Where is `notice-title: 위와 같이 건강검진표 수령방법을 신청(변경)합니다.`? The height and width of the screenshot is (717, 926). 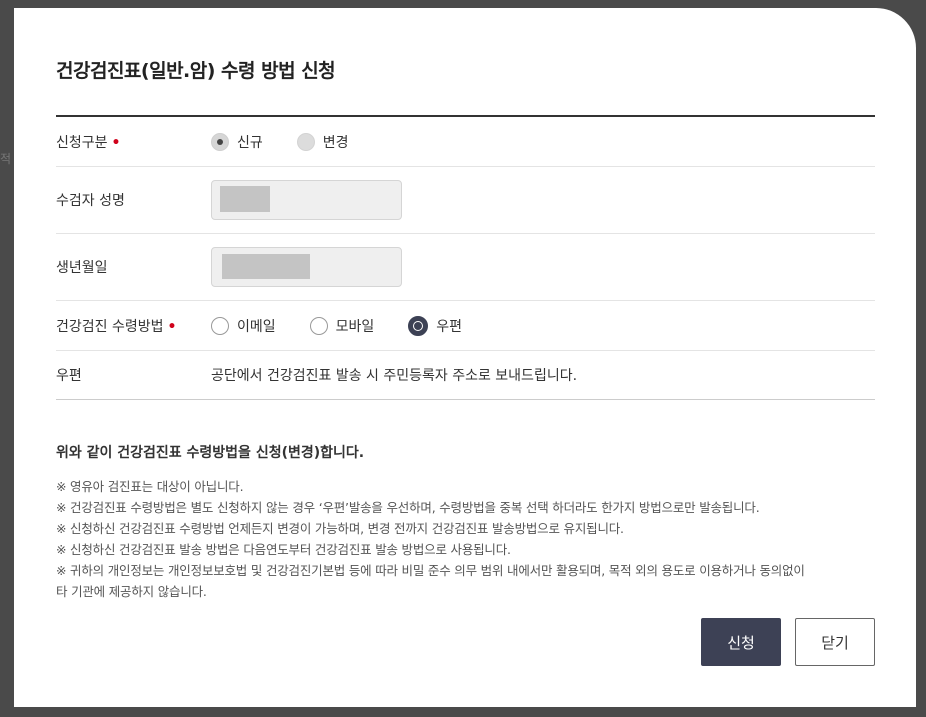 notice-title: 위와 같이 건강검진표 수령방법을 신청(변경)합니다. is located at coordinates (210, 453).